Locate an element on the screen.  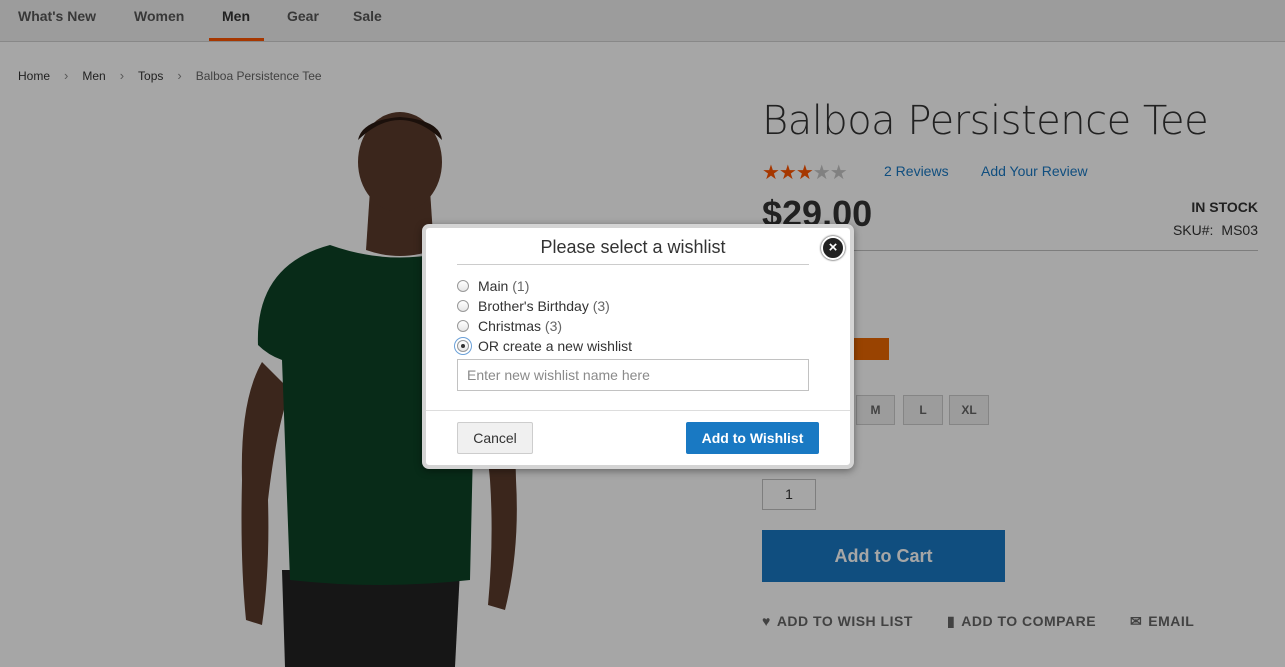
new-wishlist-name-input is located at coordinates (633, 375).